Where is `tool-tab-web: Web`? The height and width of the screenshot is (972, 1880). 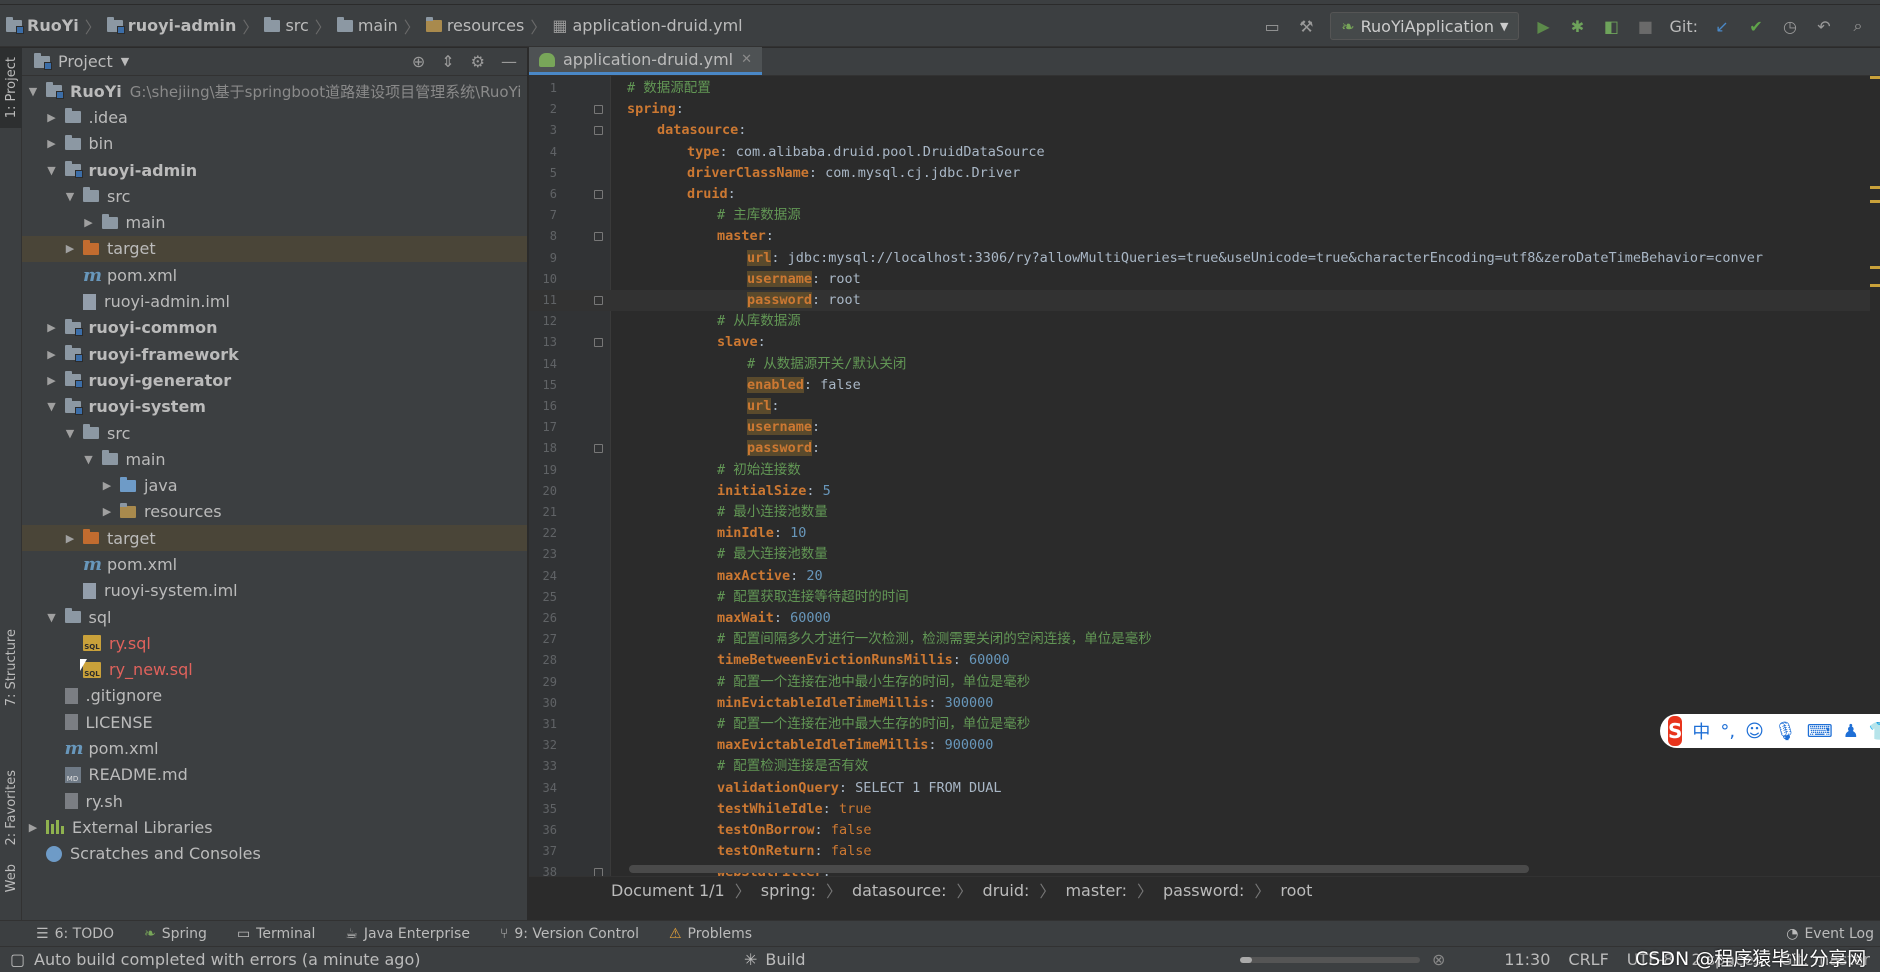 tool-tab-web: Web is located at coordinates (11, 878).